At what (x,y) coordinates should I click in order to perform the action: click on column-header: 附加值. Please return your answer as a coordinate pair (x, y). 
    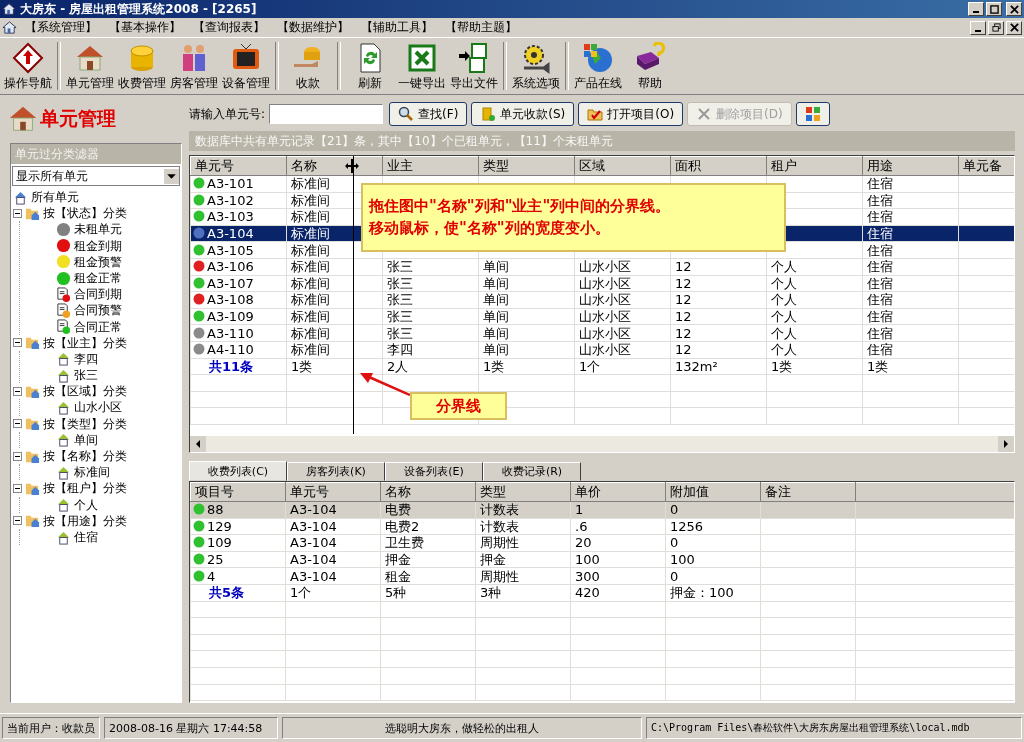
    Looking at the image, I should click on (713, 492).